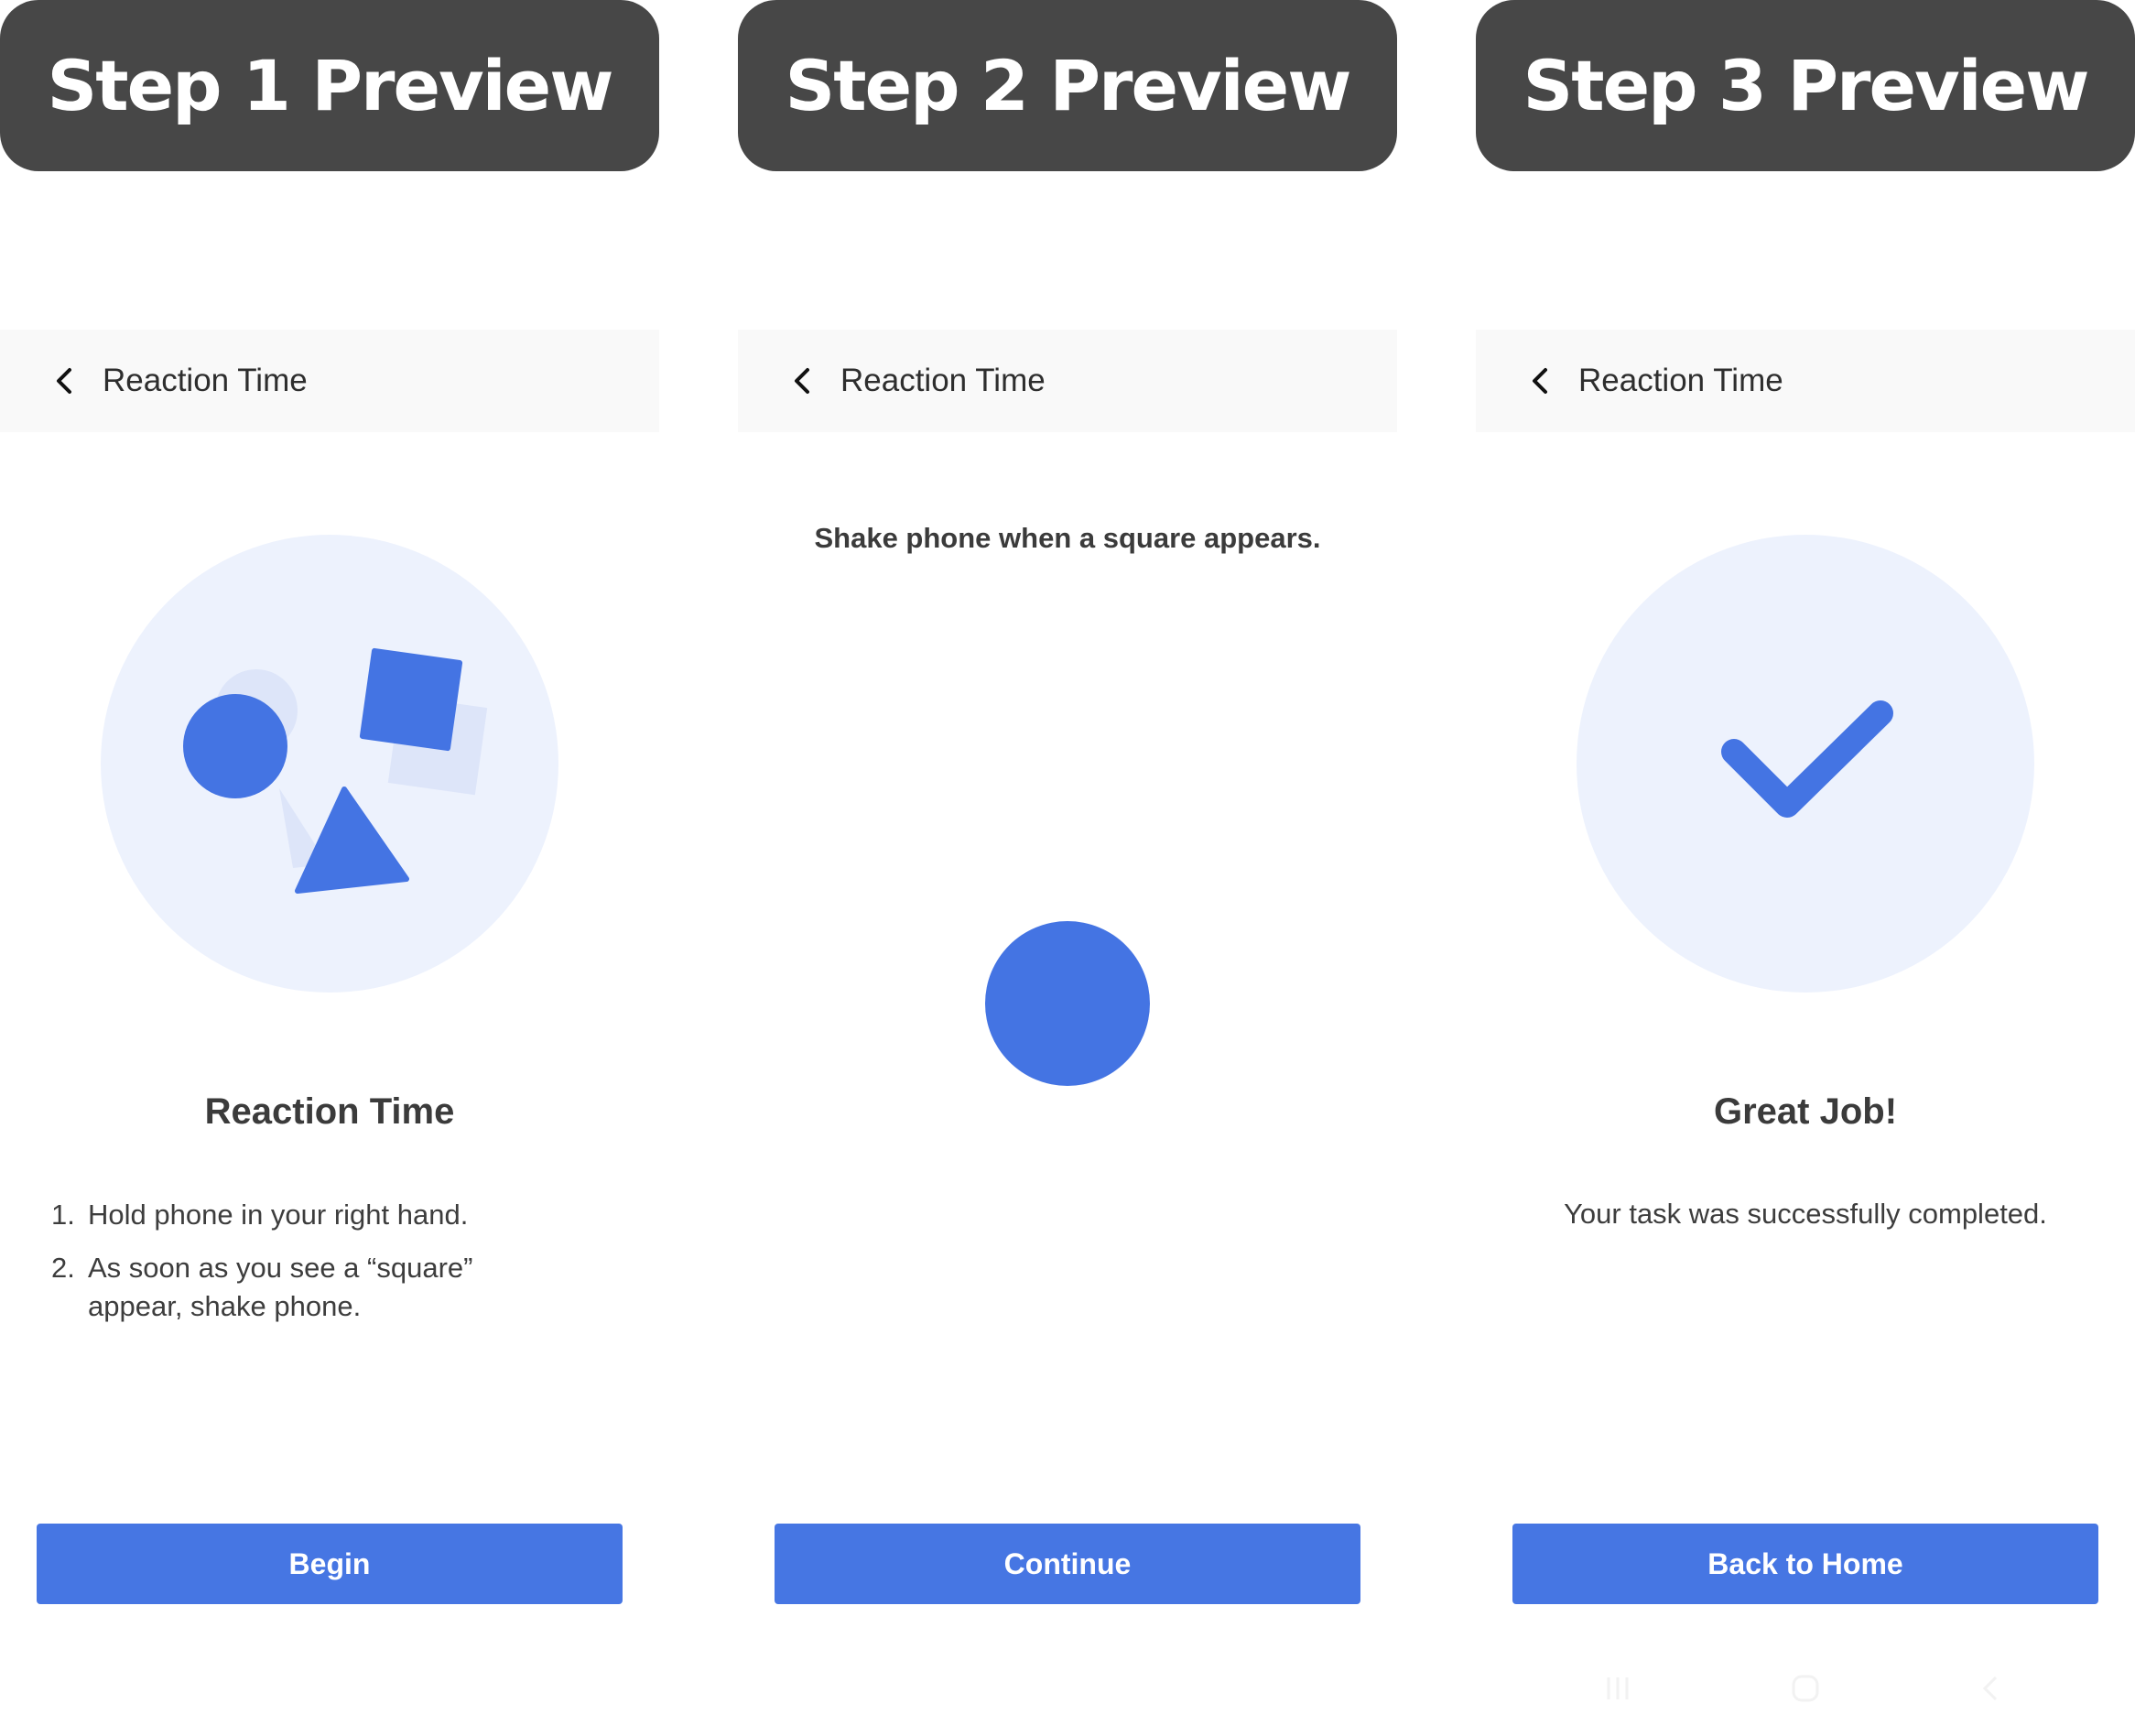  What do you see at coordinates (329, 764) in the screenshot?
I see `shapes-illustration` at bounding box center [329, 764].